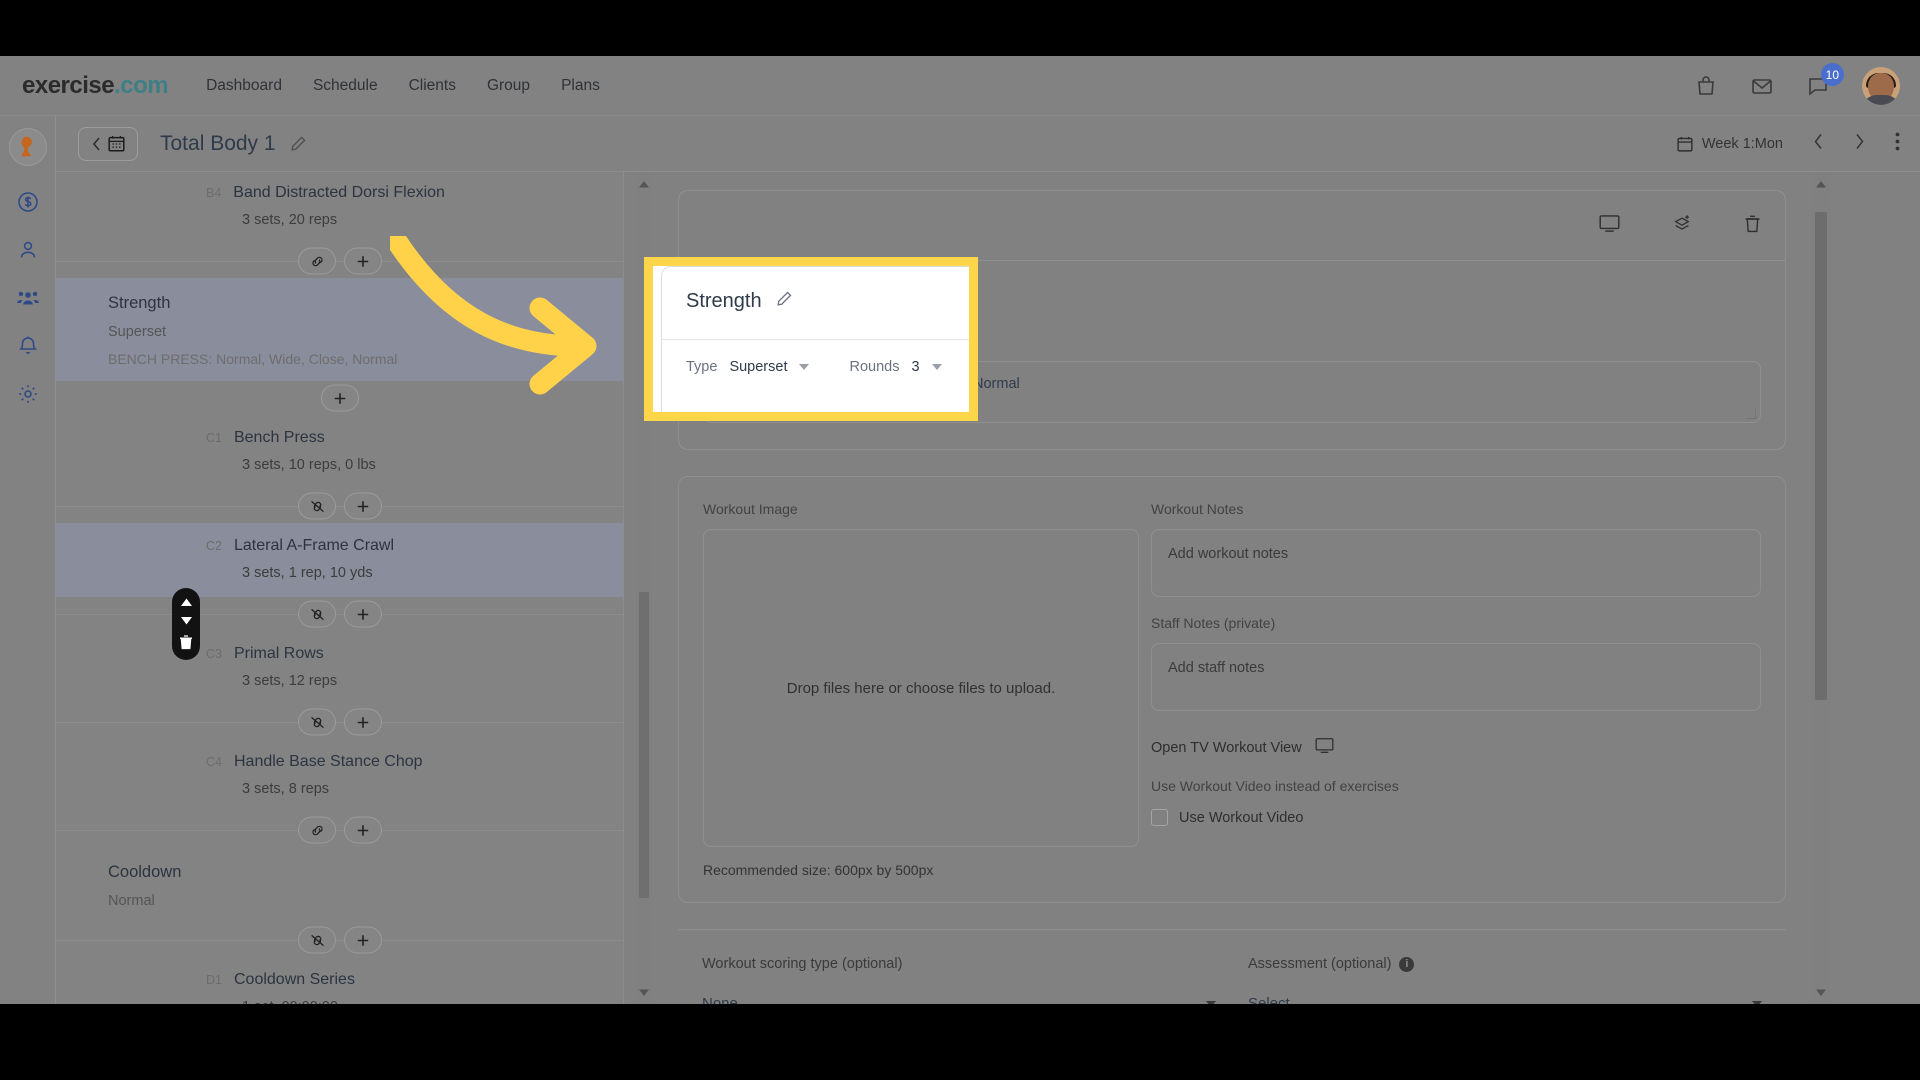 The image size is (1920, 1080). What do you see at coordinates (186, 620) in the screenshot?
I see `move-down-icon` at bounding box center [186, 620].